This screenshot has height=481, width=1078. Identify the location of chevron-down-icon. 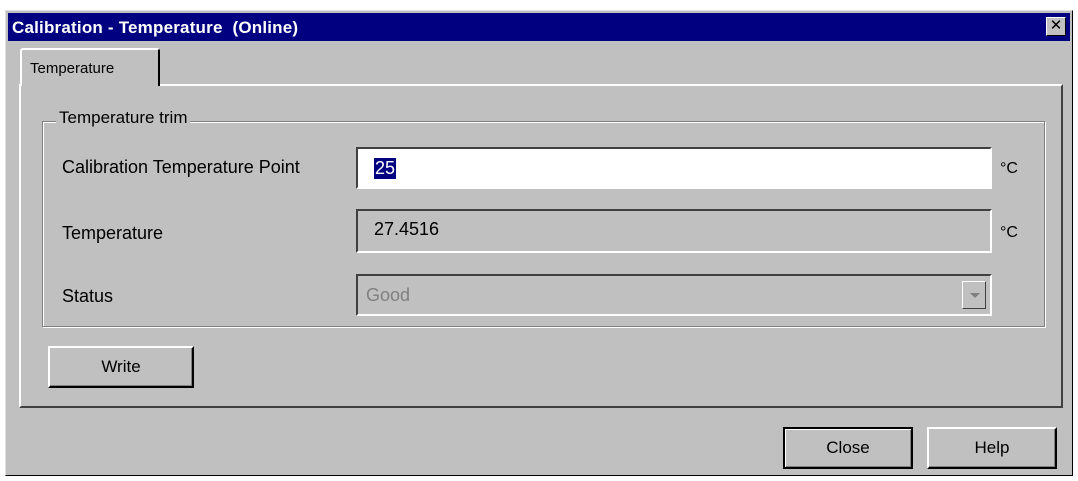
(975, 295).